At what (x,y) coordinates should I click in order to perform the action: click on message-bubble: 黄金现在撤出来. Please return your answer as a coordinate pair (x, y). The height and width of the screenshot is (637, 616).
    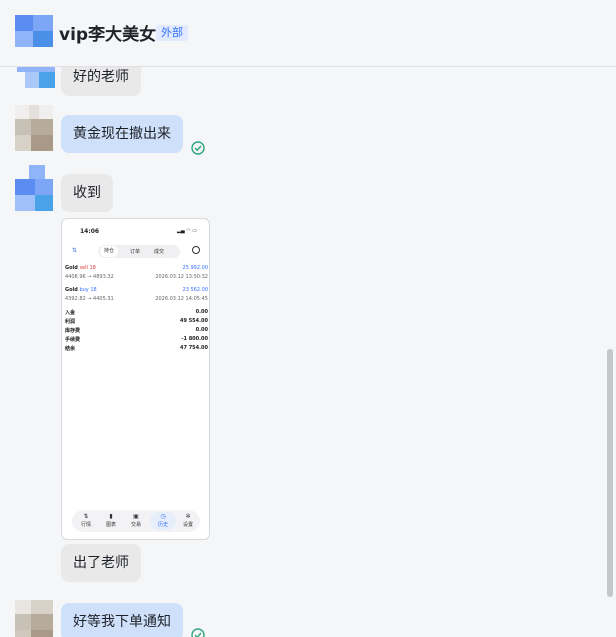
    Looking at the image, I should click on (122, 134).